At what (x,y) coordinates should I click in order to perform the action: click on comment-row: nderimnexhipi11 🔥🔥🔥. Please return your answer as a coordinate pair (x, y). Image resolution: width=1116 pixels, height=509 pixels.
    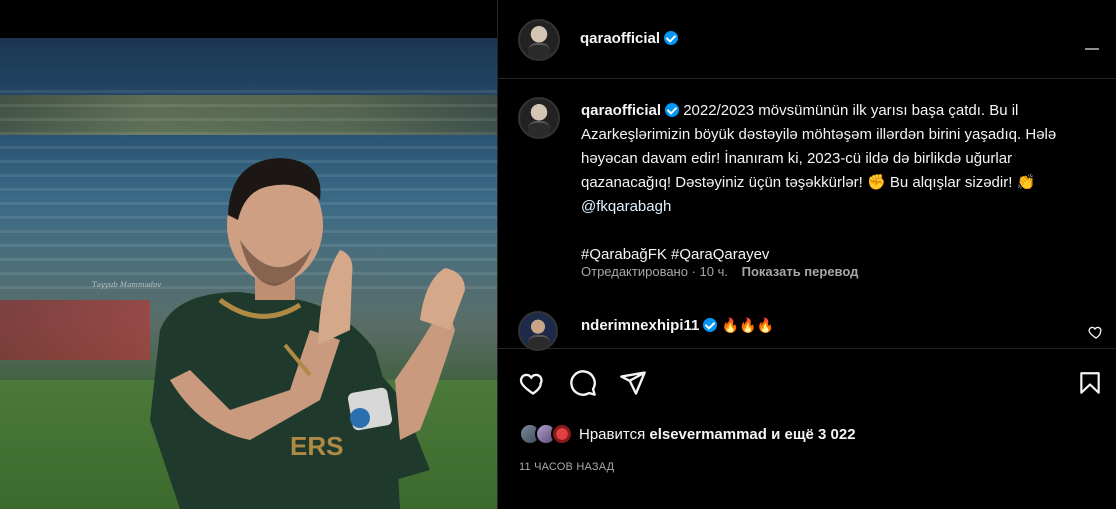
    Looking at the image, I should click on (677, 326).